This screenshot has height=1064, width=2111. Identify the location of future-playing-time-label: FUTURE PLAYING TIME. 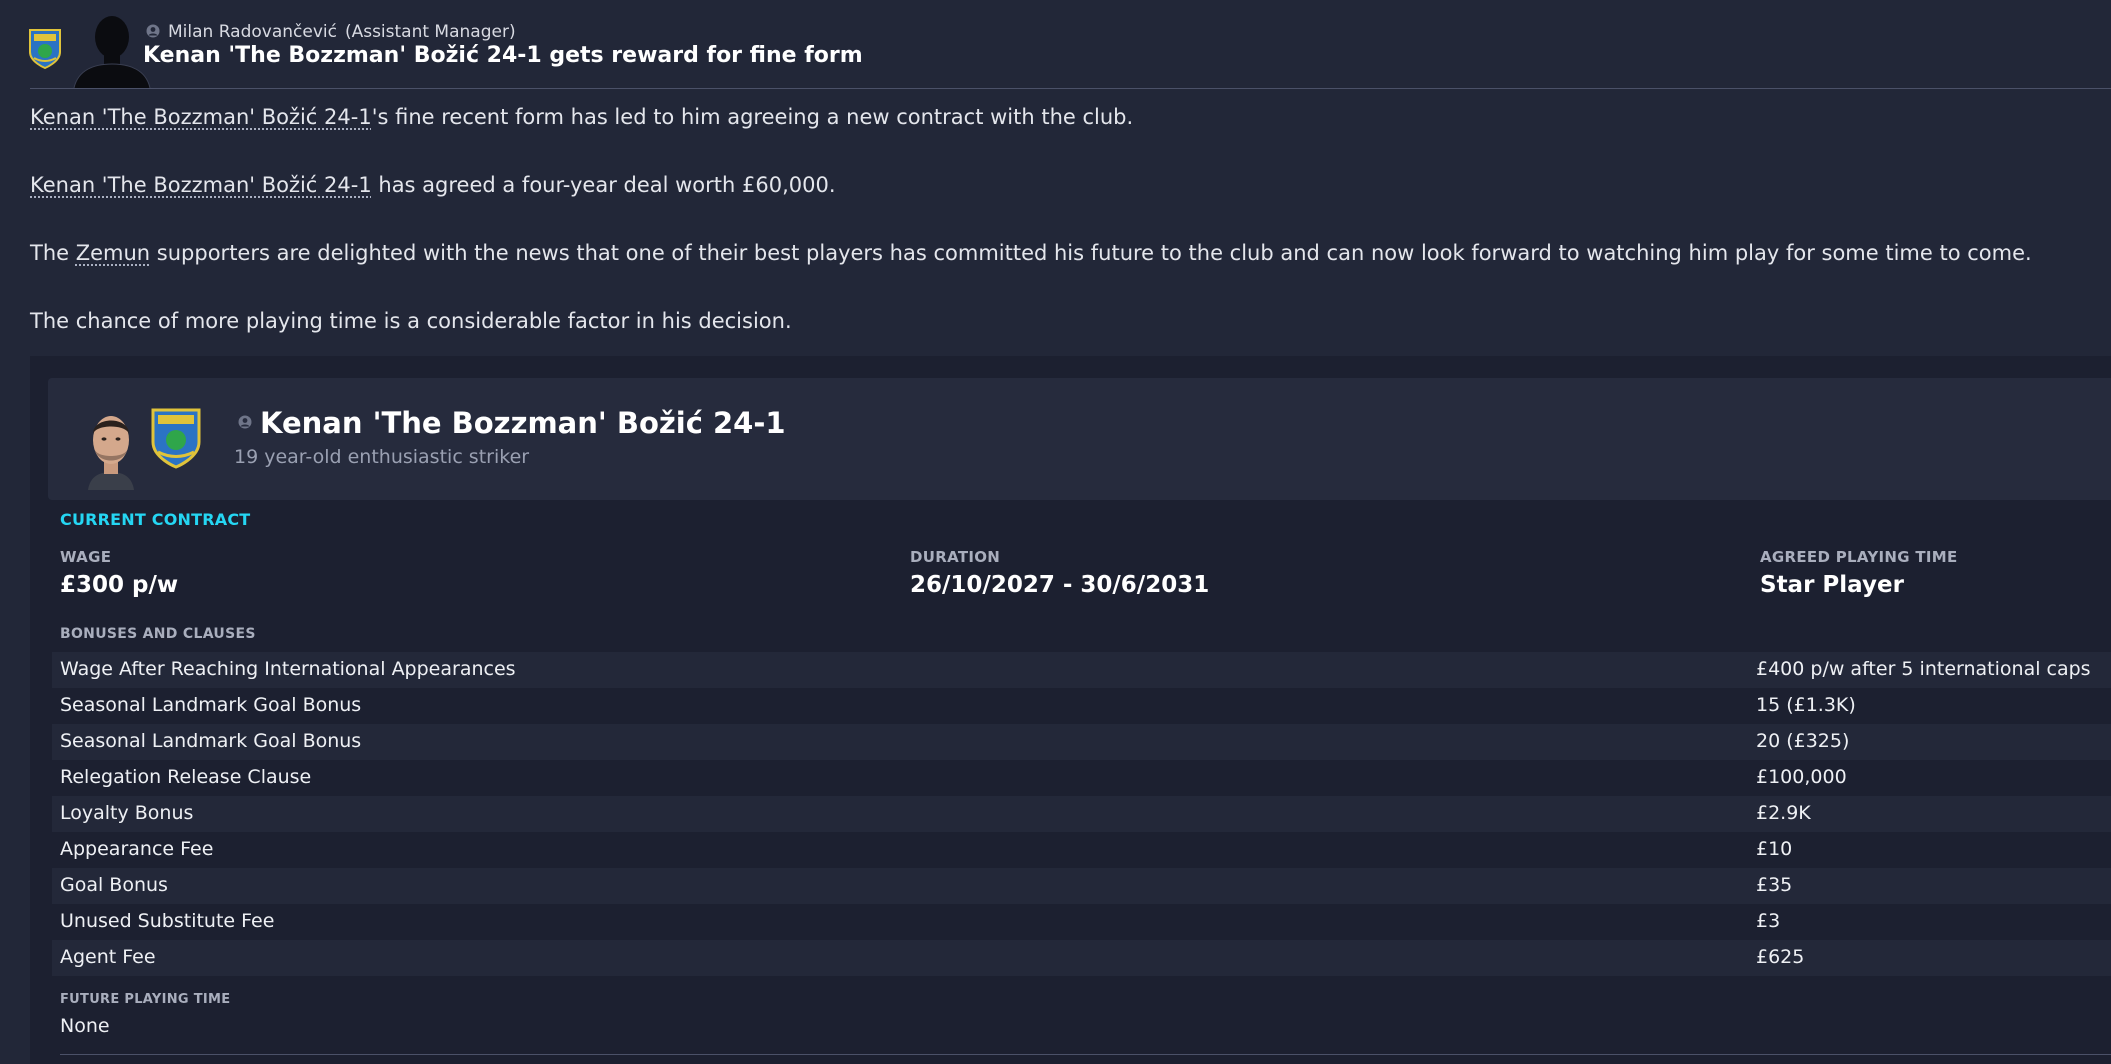
(145, 999).